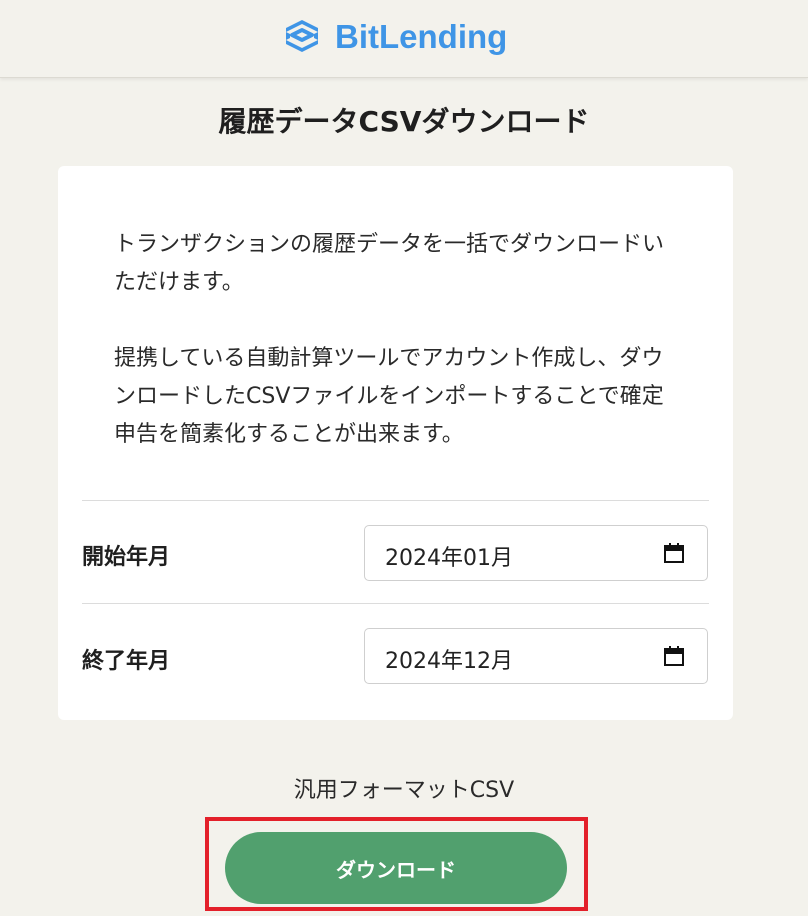 Image resolution: width=808 pixels, height=916 pixels. Describe the element at coordinates (449, 661) in the screenshot. I see `end-month-value: 2024年12月` at that location.